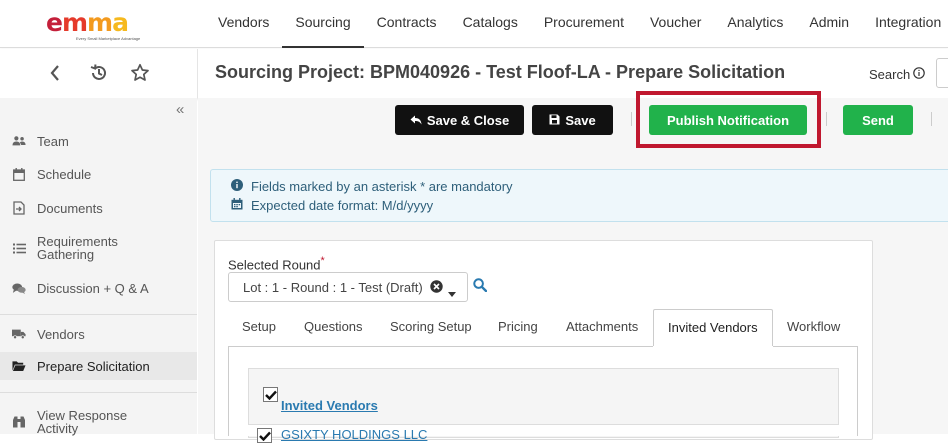 Image resolution: width=948 pixels, height=443 pixels. What do you see at coordinates (180, 109) in the screenshot?
I see `collapse-sidebar-icon: «` at bounding box center [180, 109].